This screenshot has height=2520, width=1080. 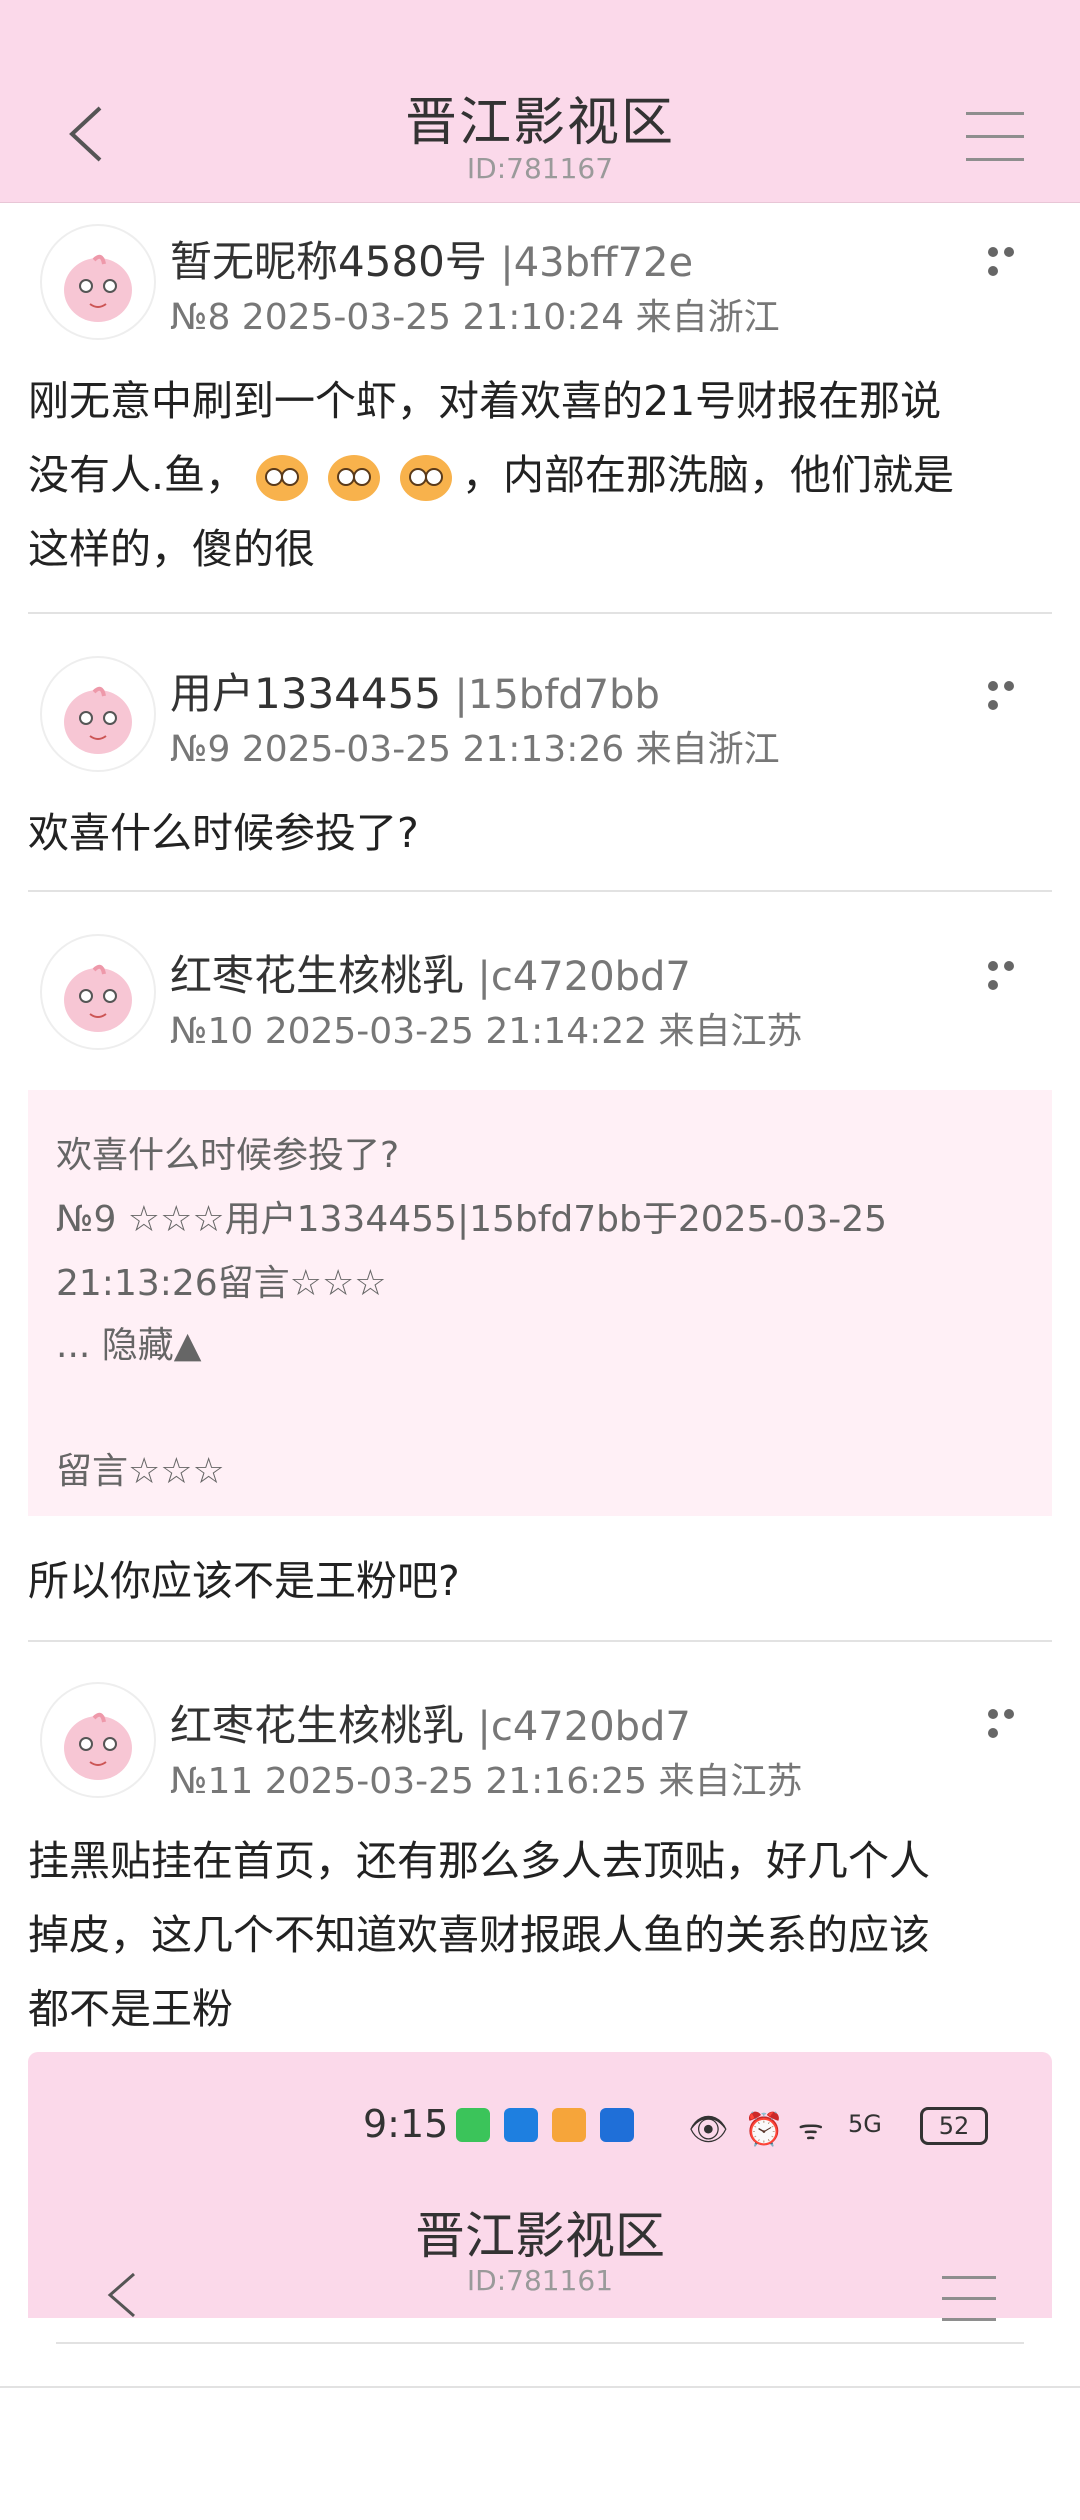 What do you see at coordinates (486, 1781) in the screenshot?
I see `post-meta: №11 2025-03-25 21:16:25 来自江苏` at bounding box center [486, 1781].